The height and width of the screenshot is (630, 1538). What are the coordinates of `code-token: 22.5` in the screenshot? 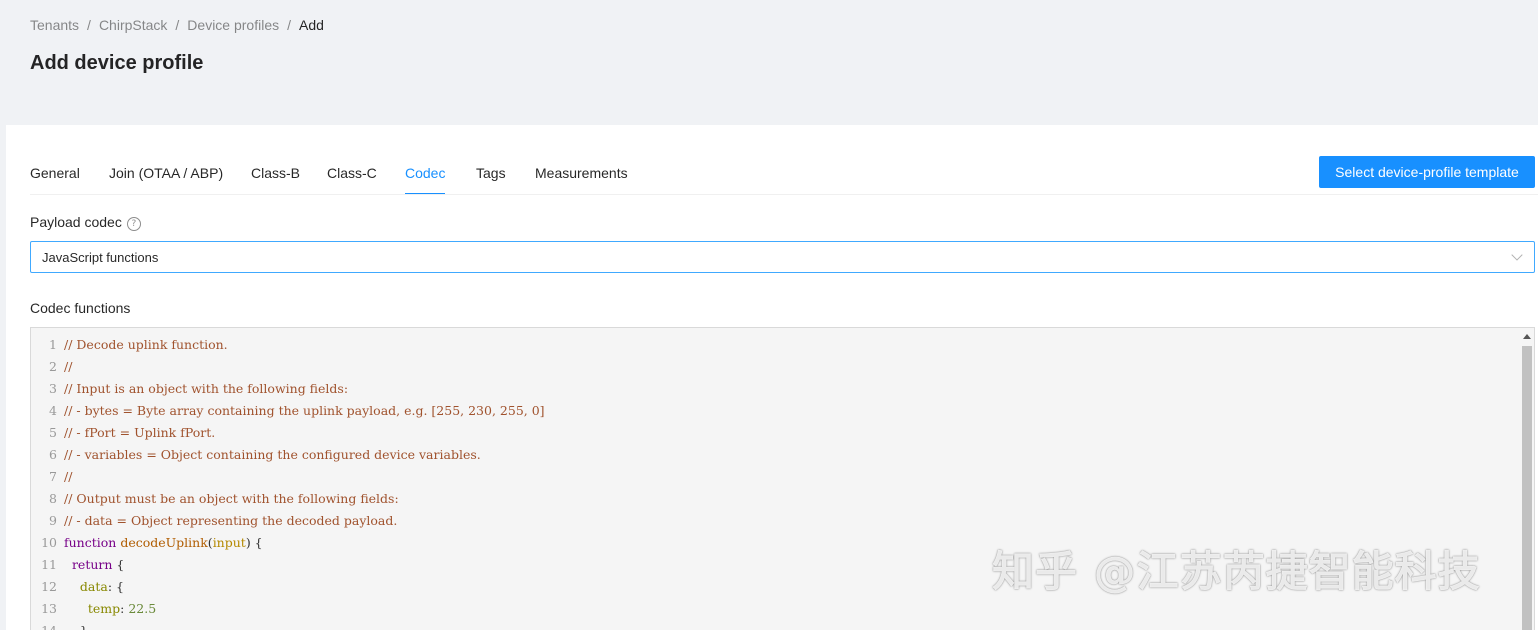 It's located at (142, 608).